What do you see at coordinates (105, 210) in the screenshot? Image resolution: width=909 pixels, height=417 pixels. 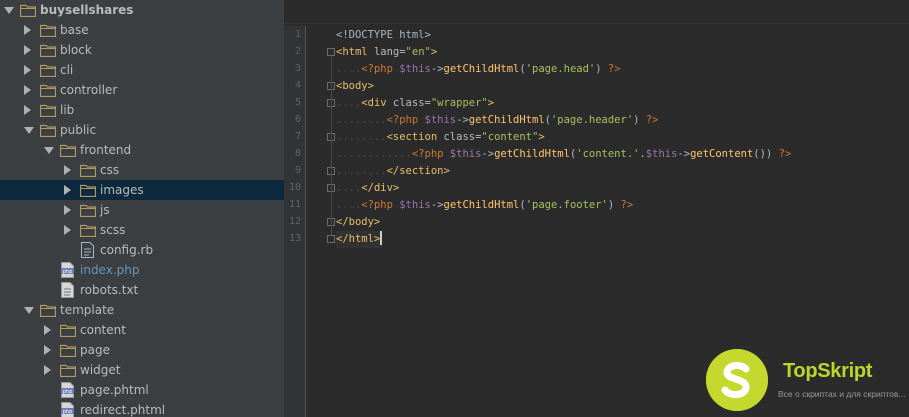 I see `tree-item-label: js` at bounding box center [105, 210].